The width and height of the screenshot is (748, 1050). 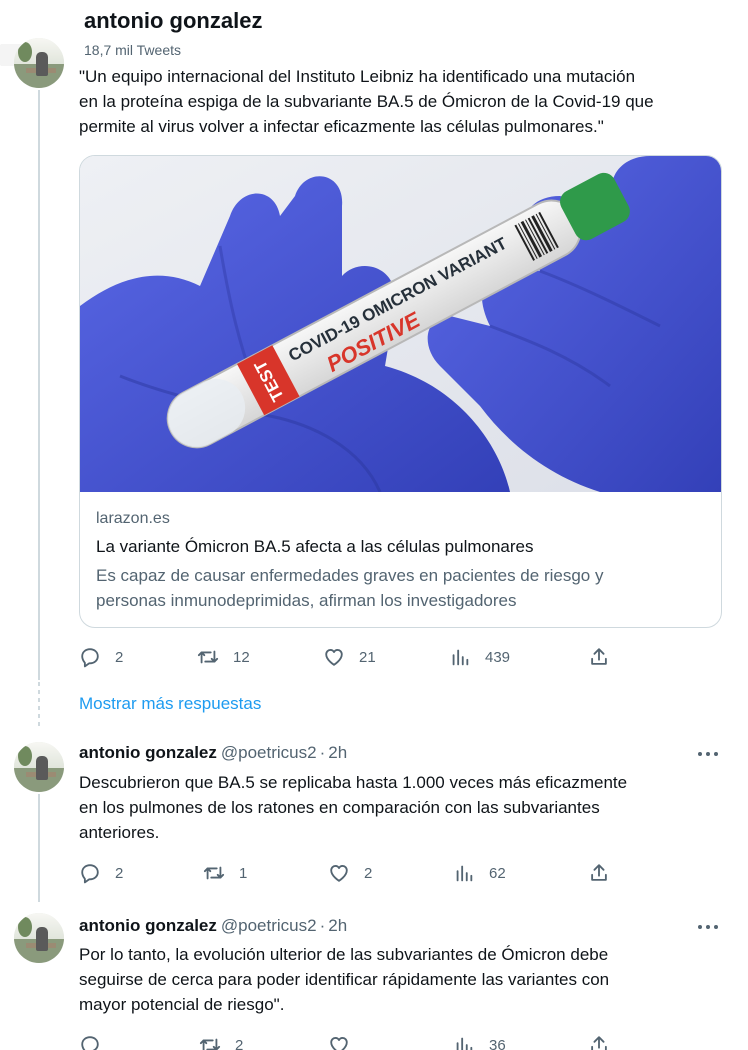 I want to click on views-count: 62, so click(x=497, y=873).